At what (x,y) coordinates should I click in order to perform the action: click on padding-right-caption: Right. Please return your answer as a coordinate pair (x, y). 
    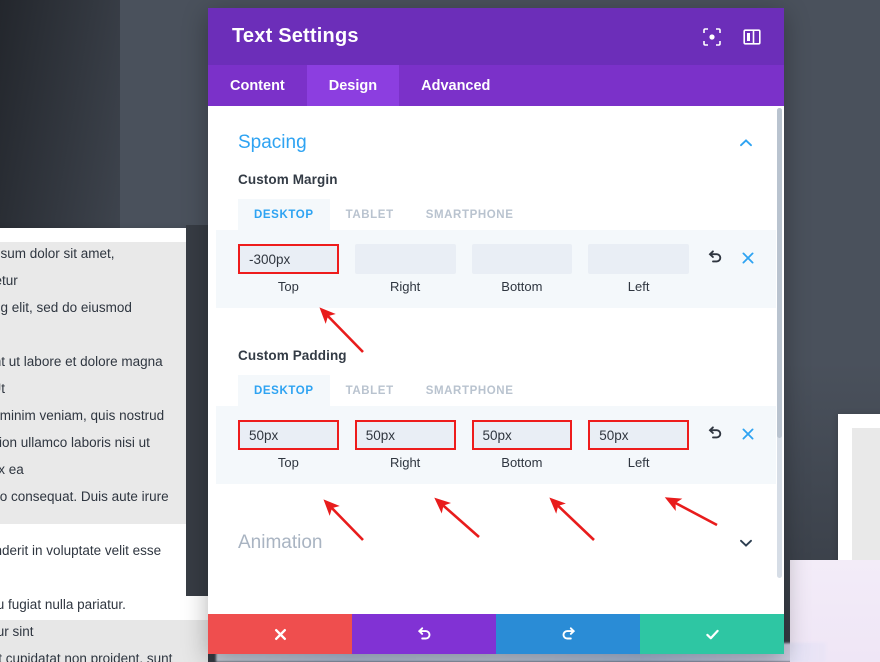
    Looking at the image, I should click on (405, 462).